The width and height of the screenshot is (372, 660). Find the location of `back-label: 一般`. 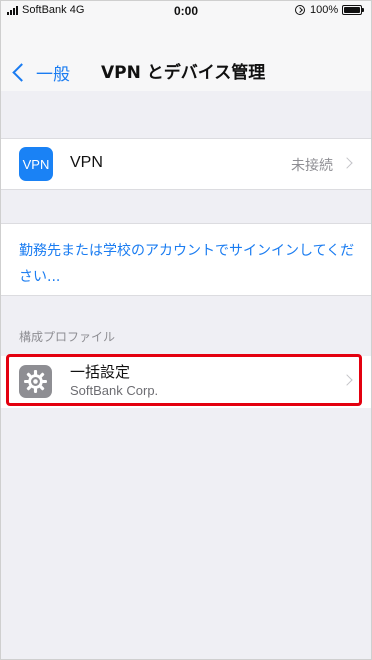

back-label: 一般 is located at coordinates (53, 74).